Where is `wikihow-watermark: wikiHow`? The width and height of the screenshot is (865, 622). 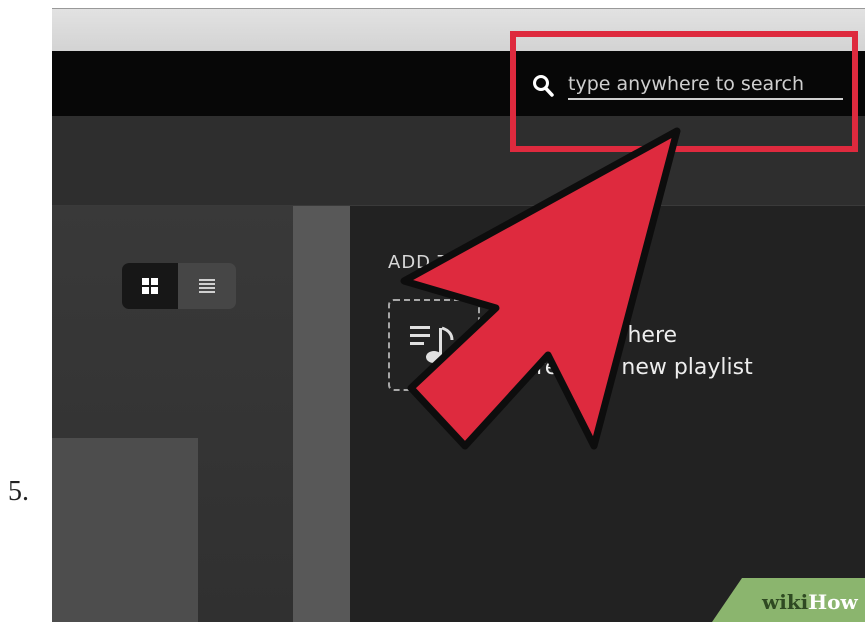
wikihow-watermark: wikiHow is located at coordinates (788, 600).